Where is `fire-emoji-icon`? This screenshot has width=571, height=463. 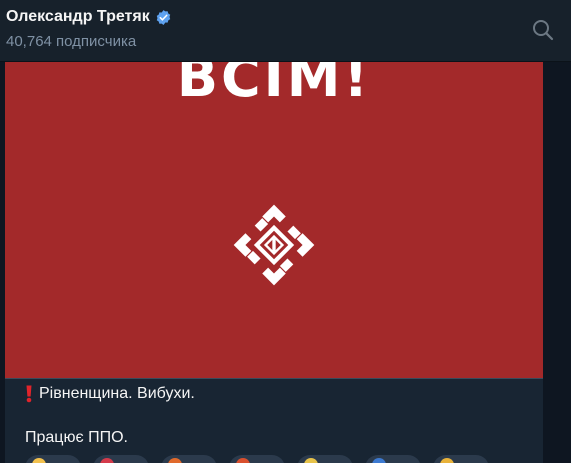 fire-emoji-icon is located at coordinates (175, 460).